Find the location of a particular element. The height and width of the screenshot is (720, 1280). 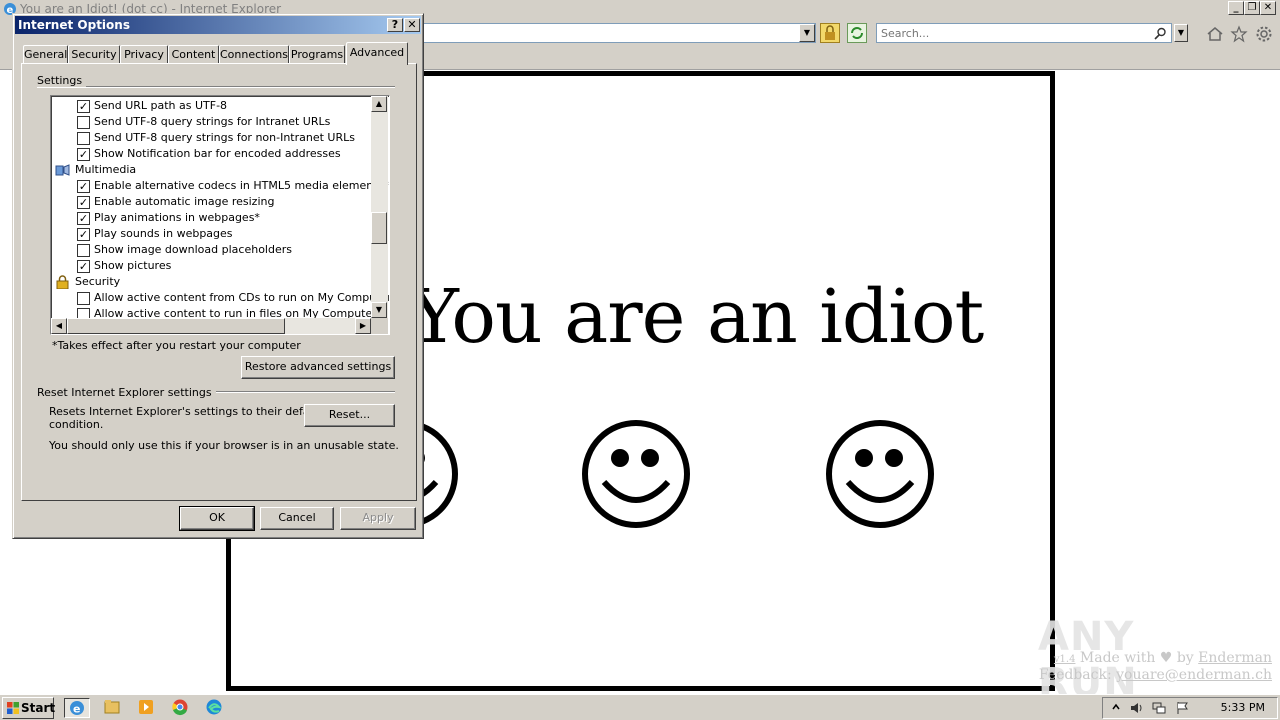

home-icon is located at coordinates (1215, 34).